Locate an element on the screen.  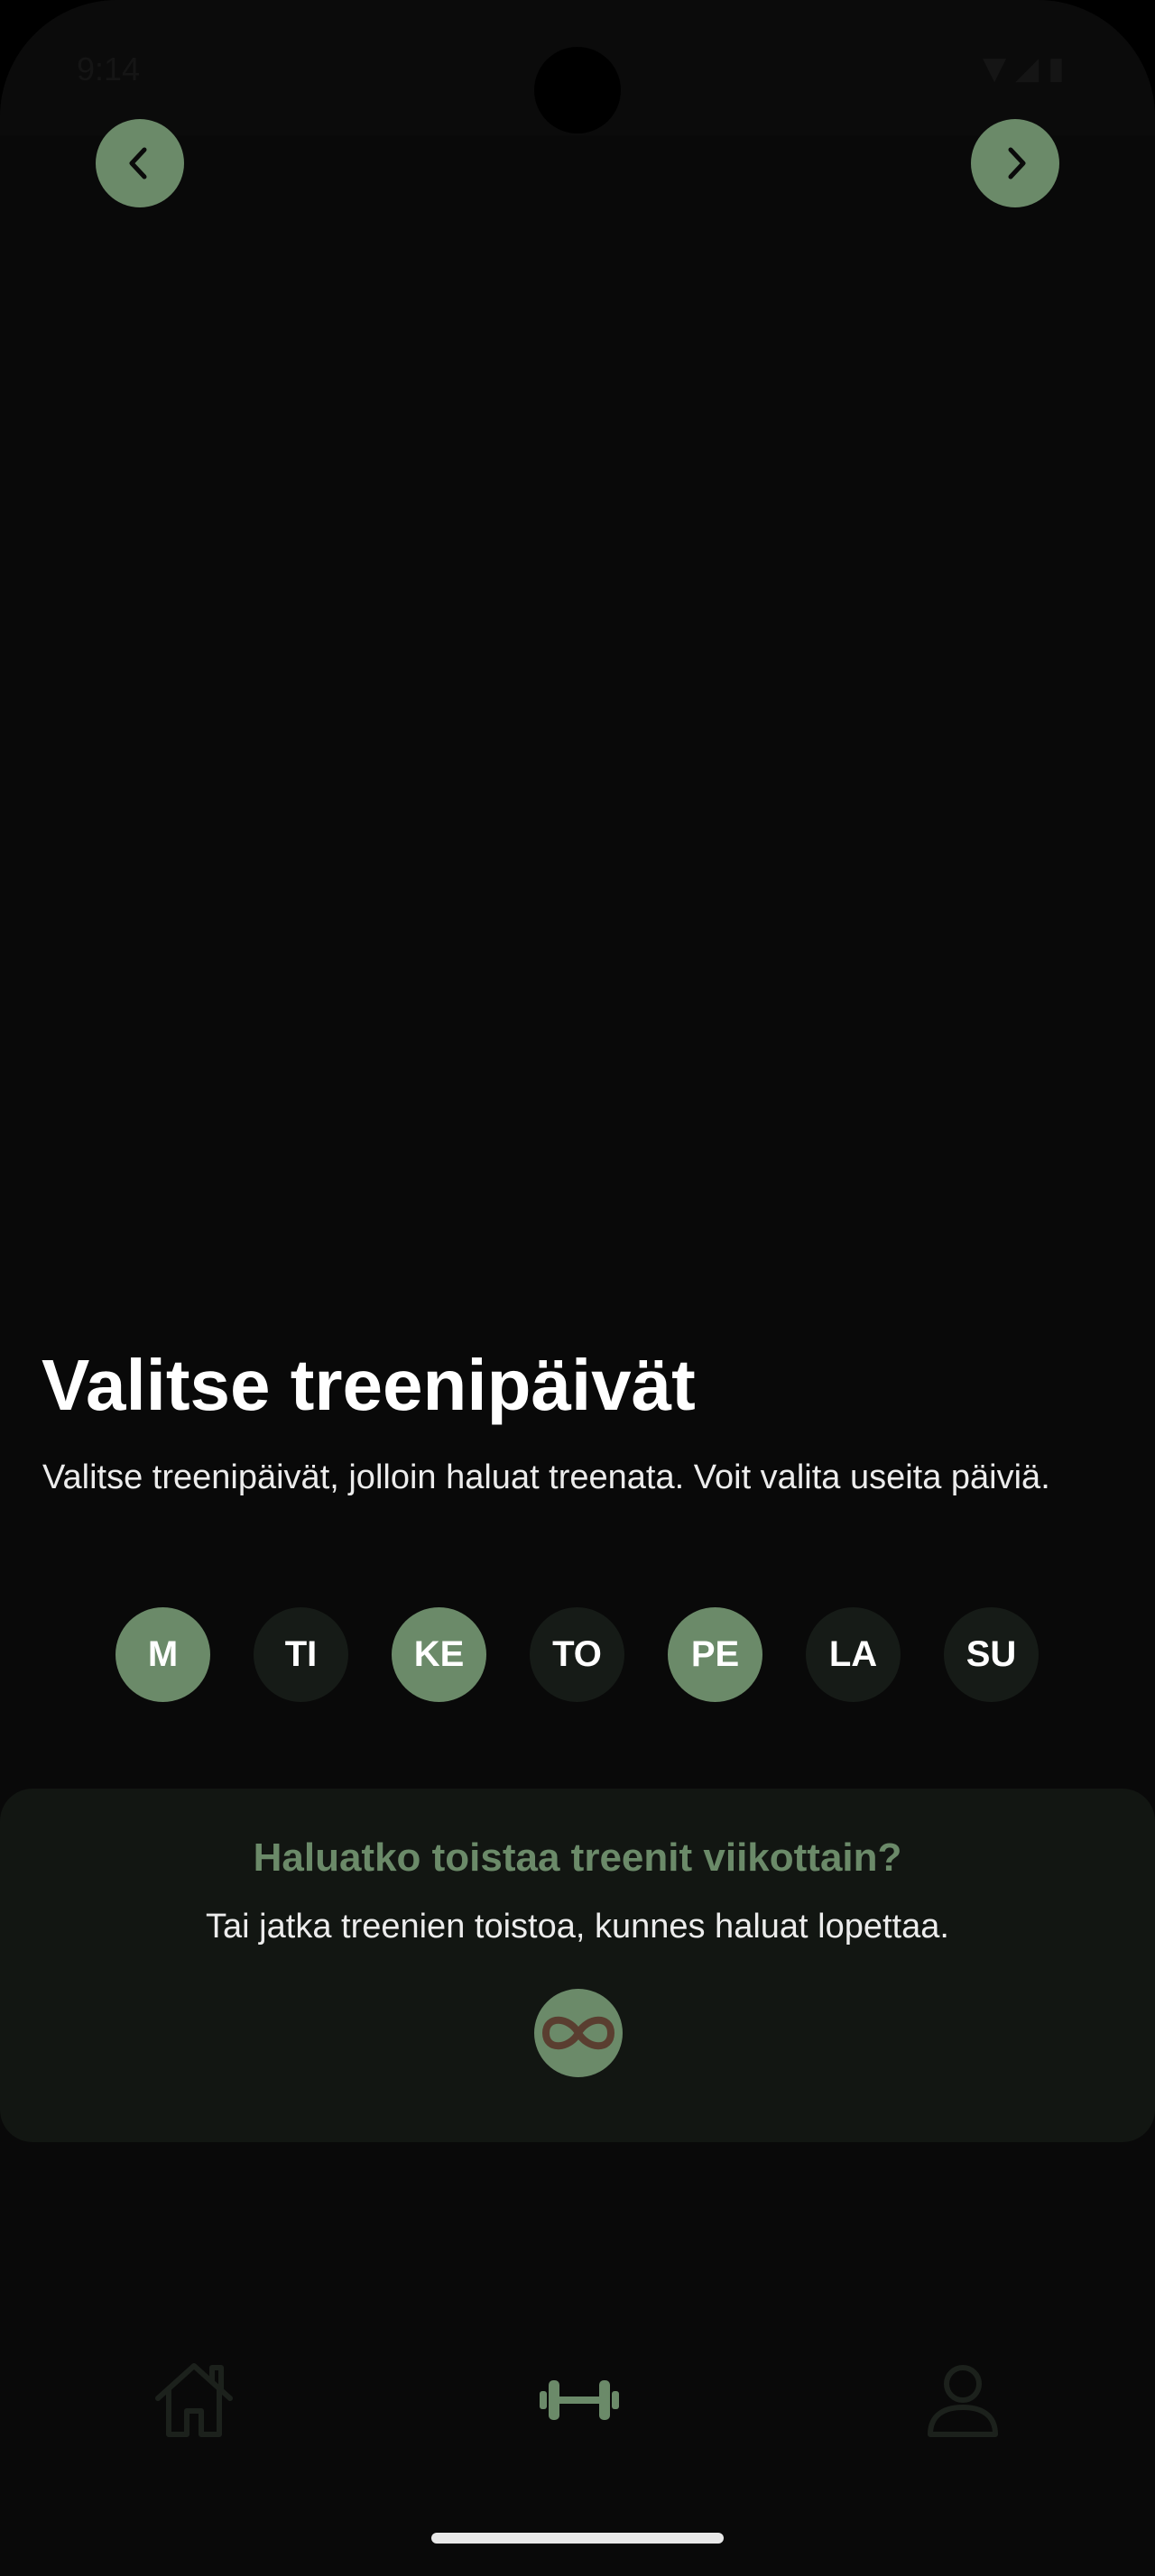
nav-workouts-button is located at coordinates (579, 2401).